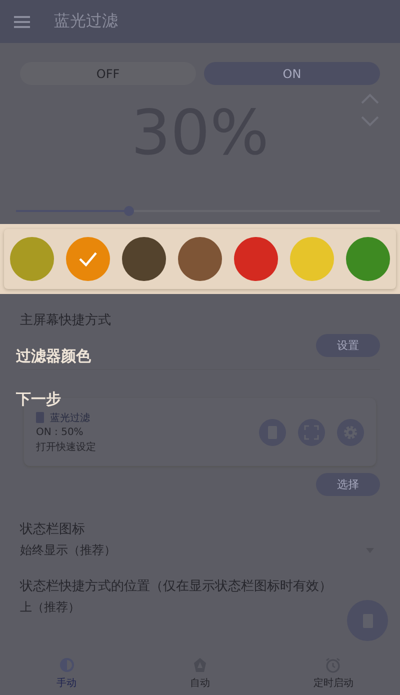  Describe the element at coordinates (40, 417) in the screenshot. I see `phone-icon` at that location.